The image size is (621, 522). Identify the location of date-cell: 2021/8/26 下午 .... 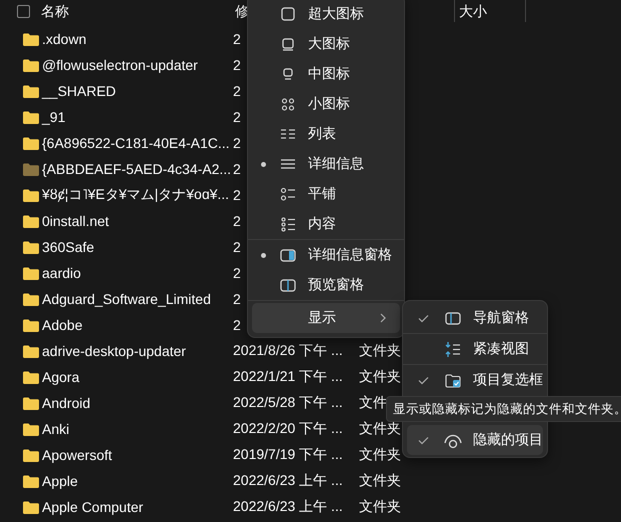
(288, 350).